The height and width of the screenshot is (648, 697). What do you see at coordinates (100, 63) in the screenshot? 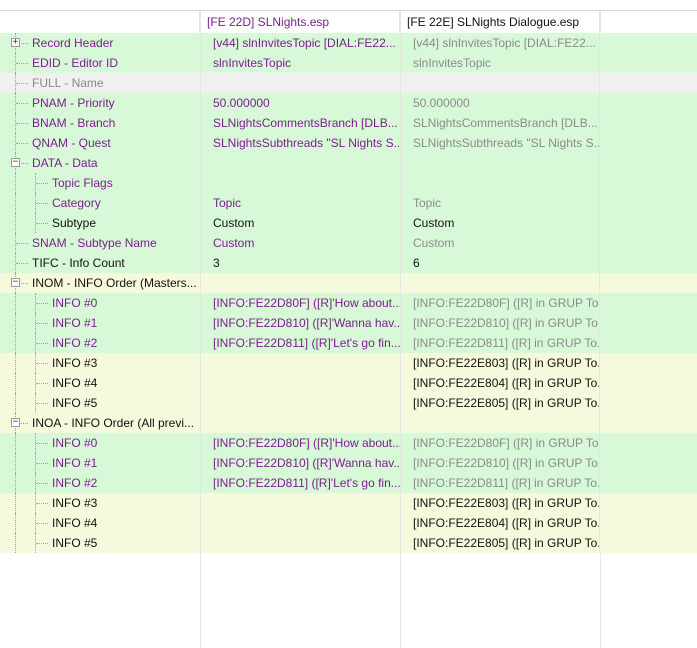
I see `row-label-cell: EDID - Editor ID` at bounding box center [100, 63].